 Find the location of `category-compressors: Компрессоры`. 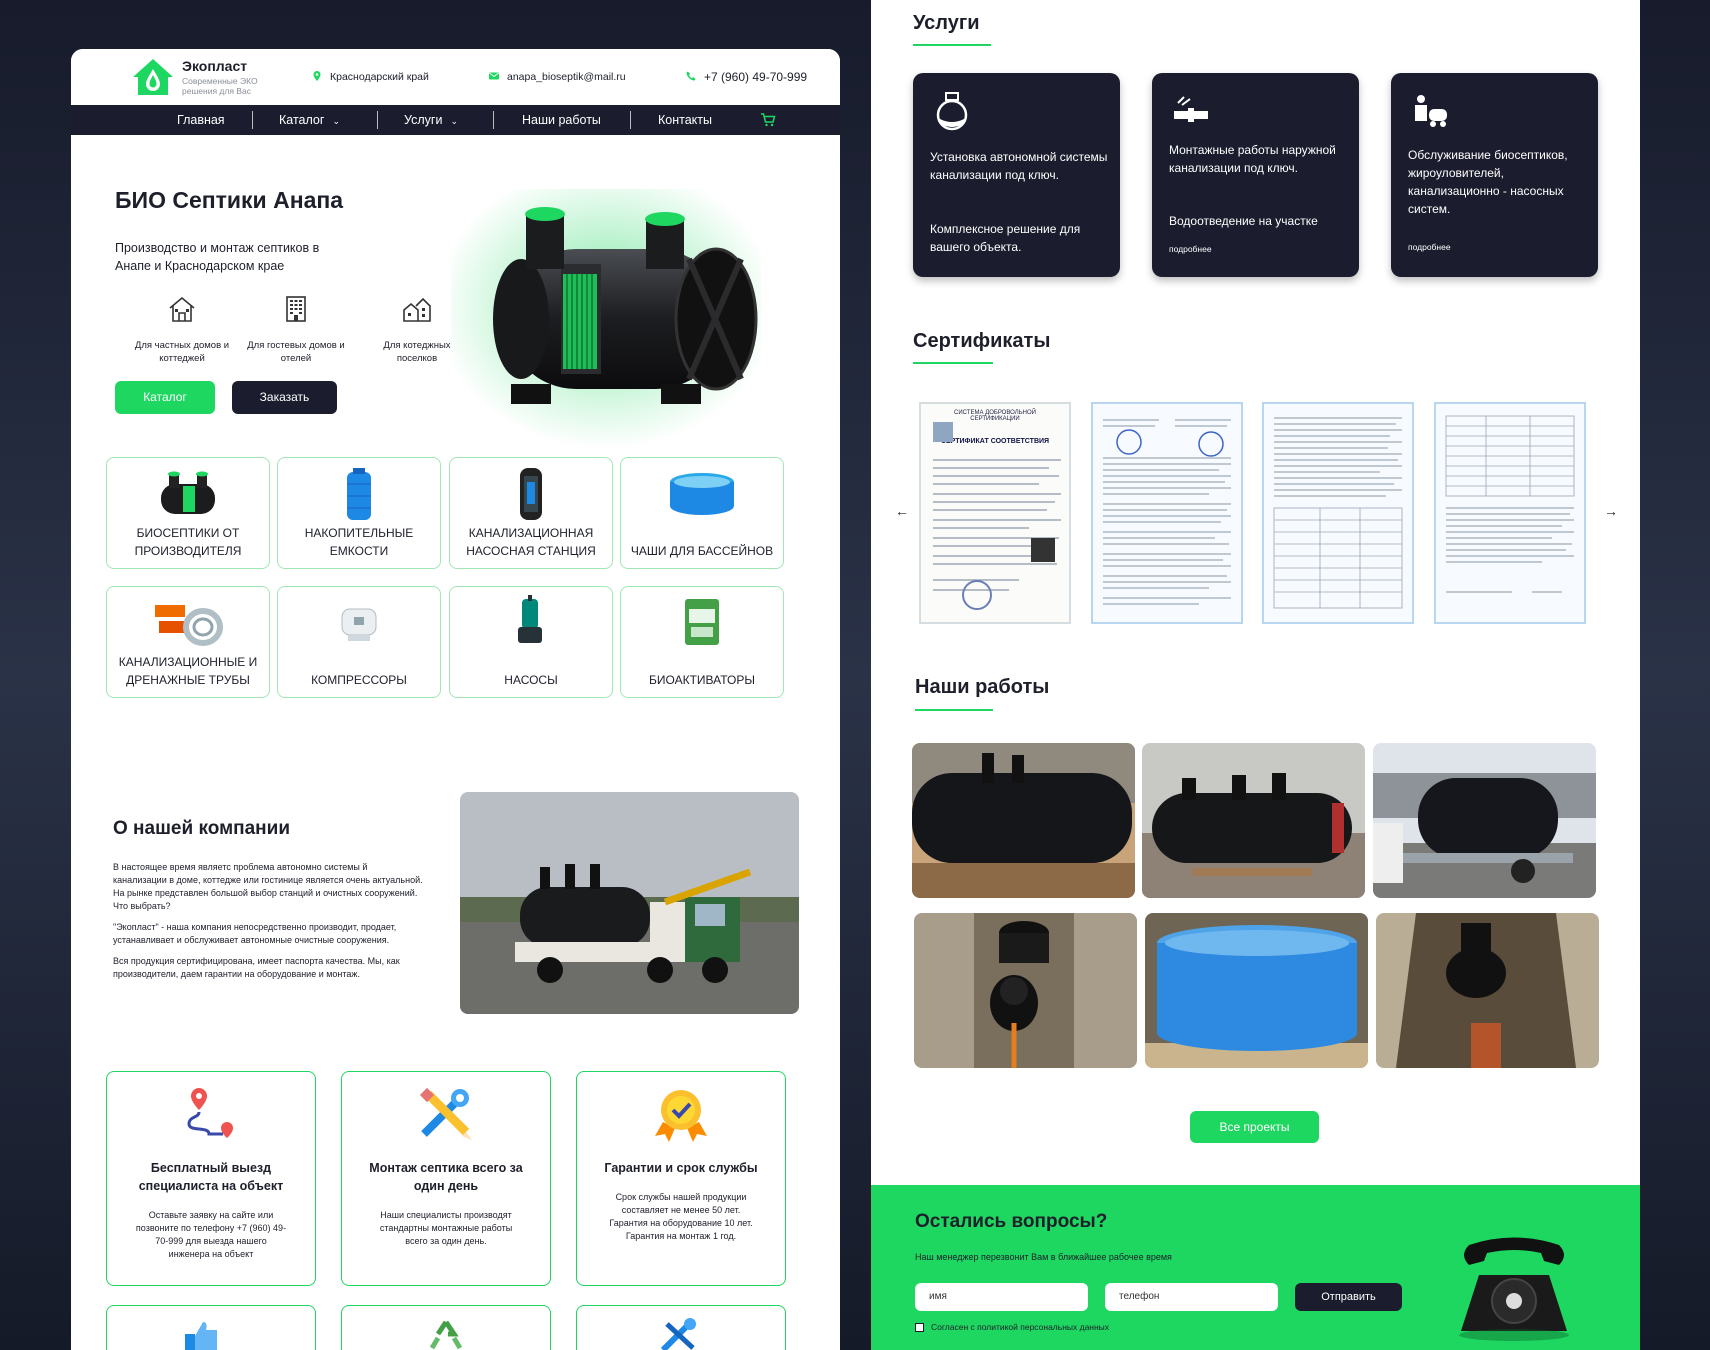

category-compressors: Компрессоры is located at coordinates (359, 642).